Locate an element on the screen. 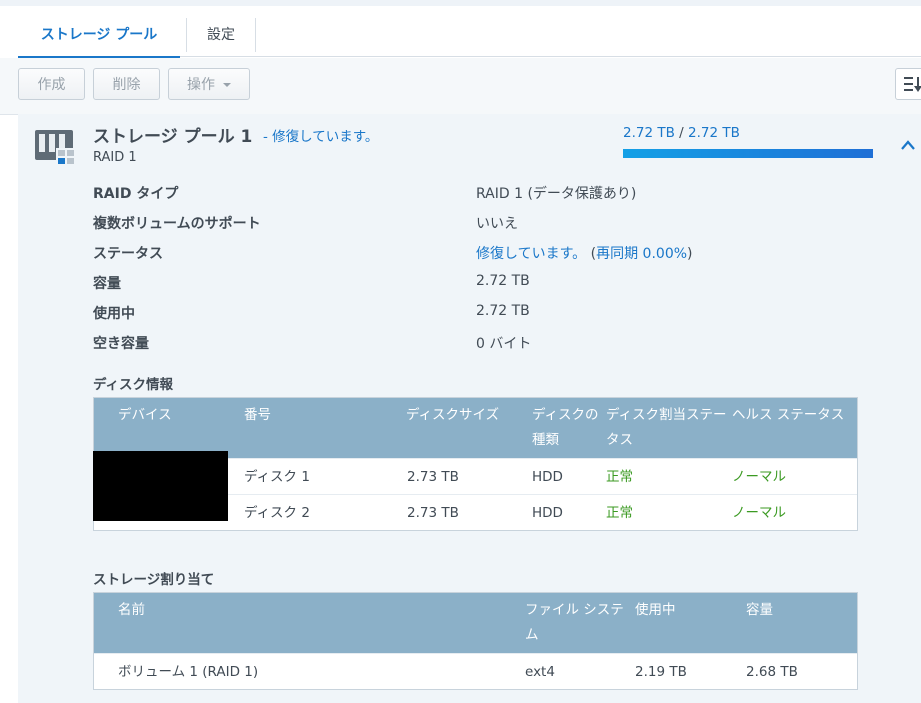  disk-header-size: ディスクサイズ is located at coordinates (453, 415).